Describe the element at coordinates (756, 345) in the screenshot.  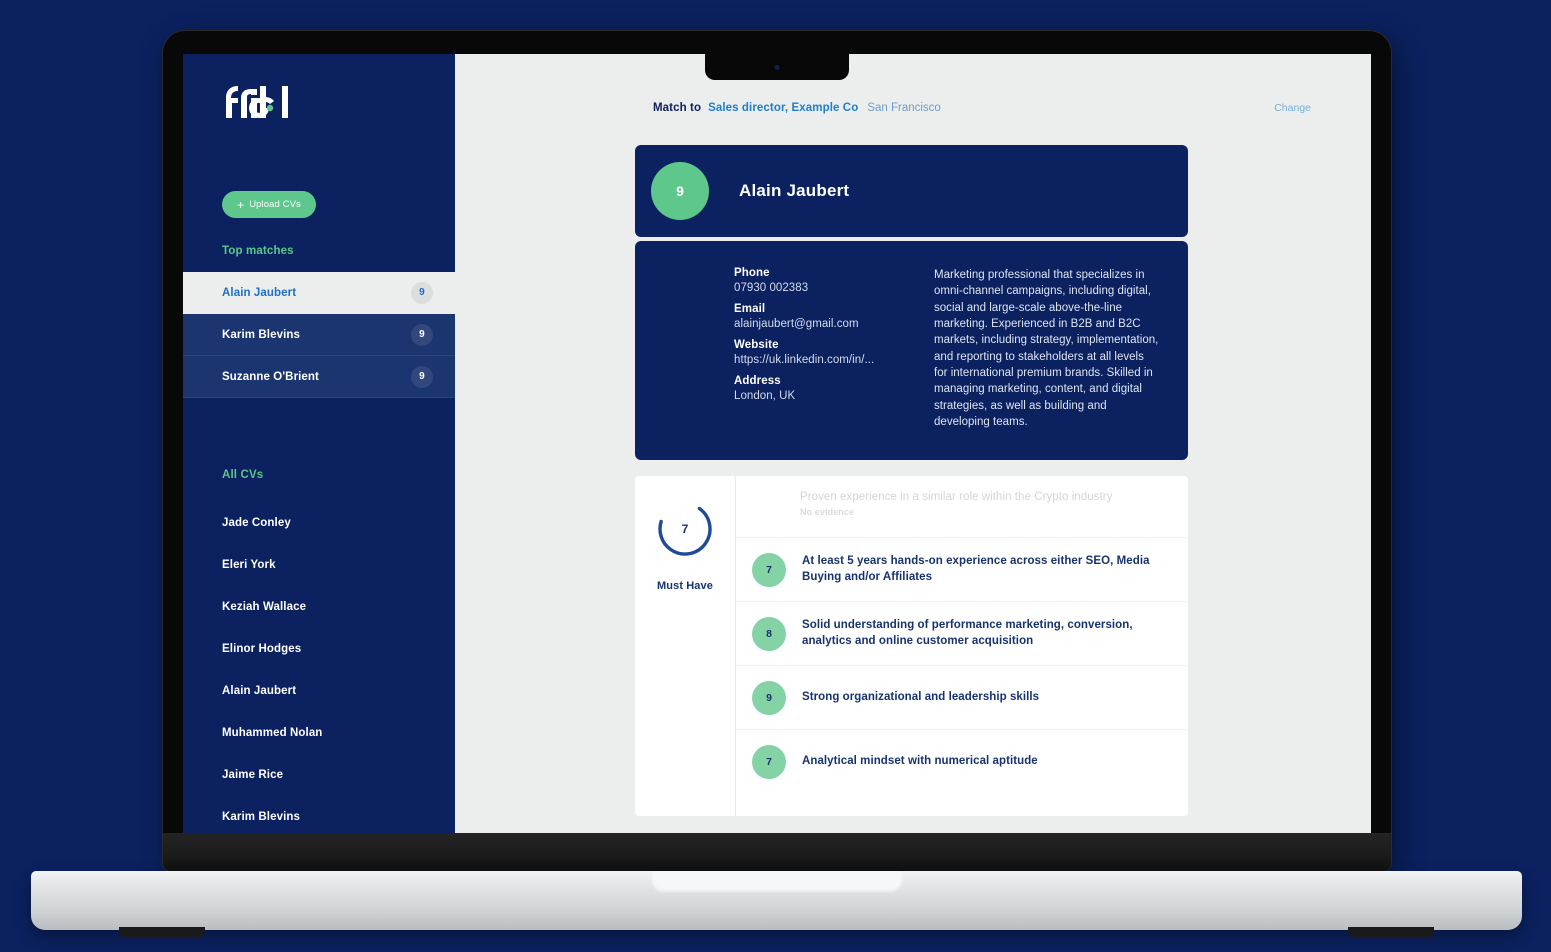
I see `contact-label-website: Website` at that location.